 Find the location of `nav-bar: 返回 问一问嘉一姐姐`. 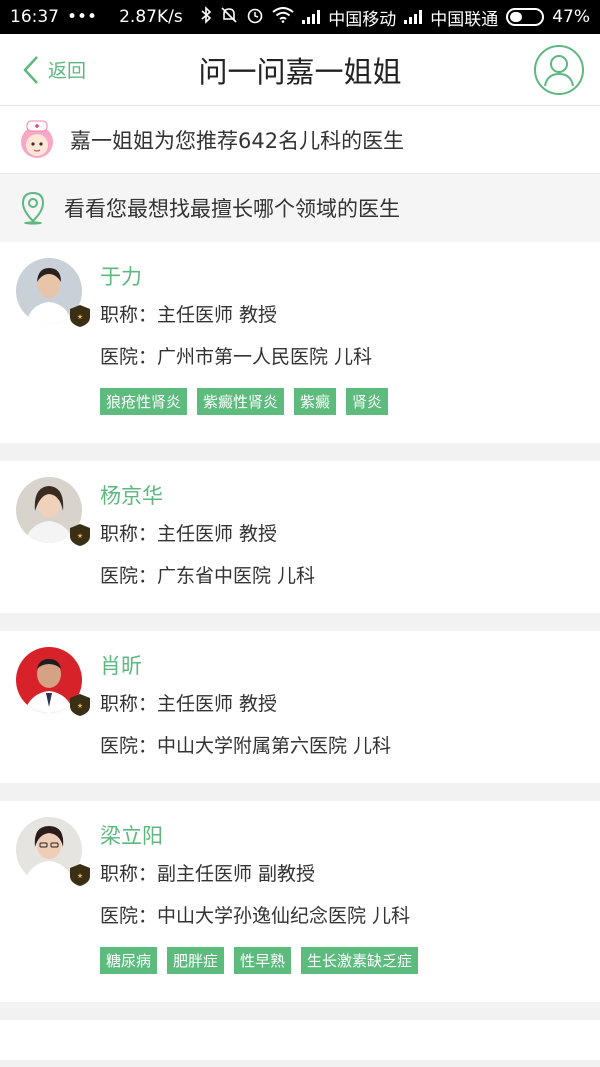

nav-bar: 返回 问一问嘉一姐姐 is located at coordinates (300, 70).